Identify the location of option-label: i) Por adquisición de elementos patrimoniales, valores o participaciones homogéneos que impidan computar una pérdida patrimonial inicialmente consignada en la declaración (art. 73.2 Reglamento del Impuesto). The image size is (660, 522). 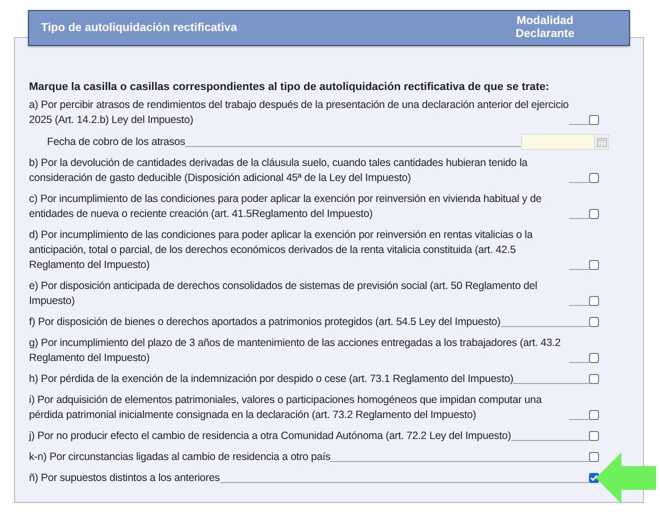
(286, 408).